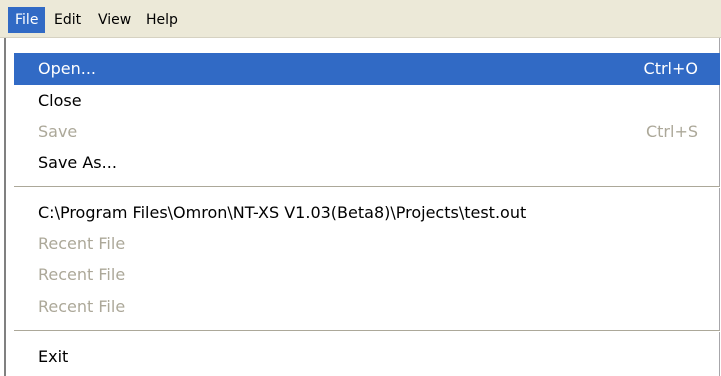 The image size is (721, 376). I want to click on exit-label: Exit, so click(53, 356).